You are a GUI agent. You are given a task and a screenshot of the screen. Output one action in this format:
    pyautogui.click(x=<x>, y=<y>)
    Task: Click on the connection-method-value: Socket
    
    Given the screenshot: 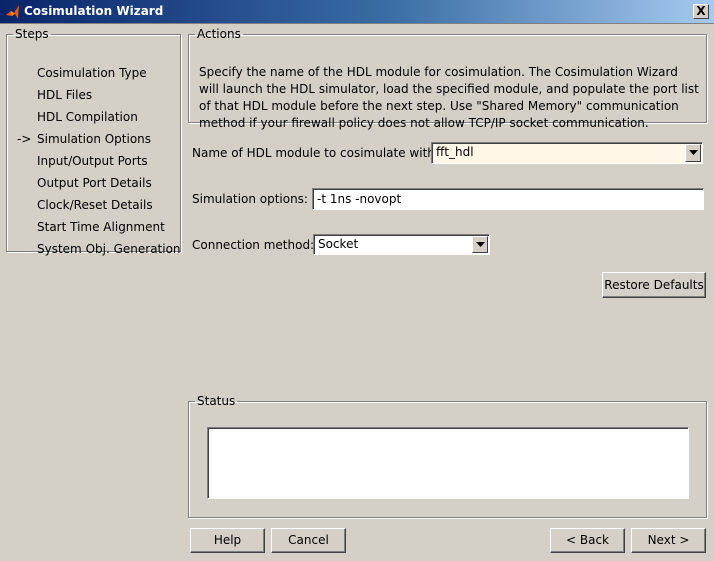 What is the action you would take?
    pyautogui.click(x=338, y=244)
    